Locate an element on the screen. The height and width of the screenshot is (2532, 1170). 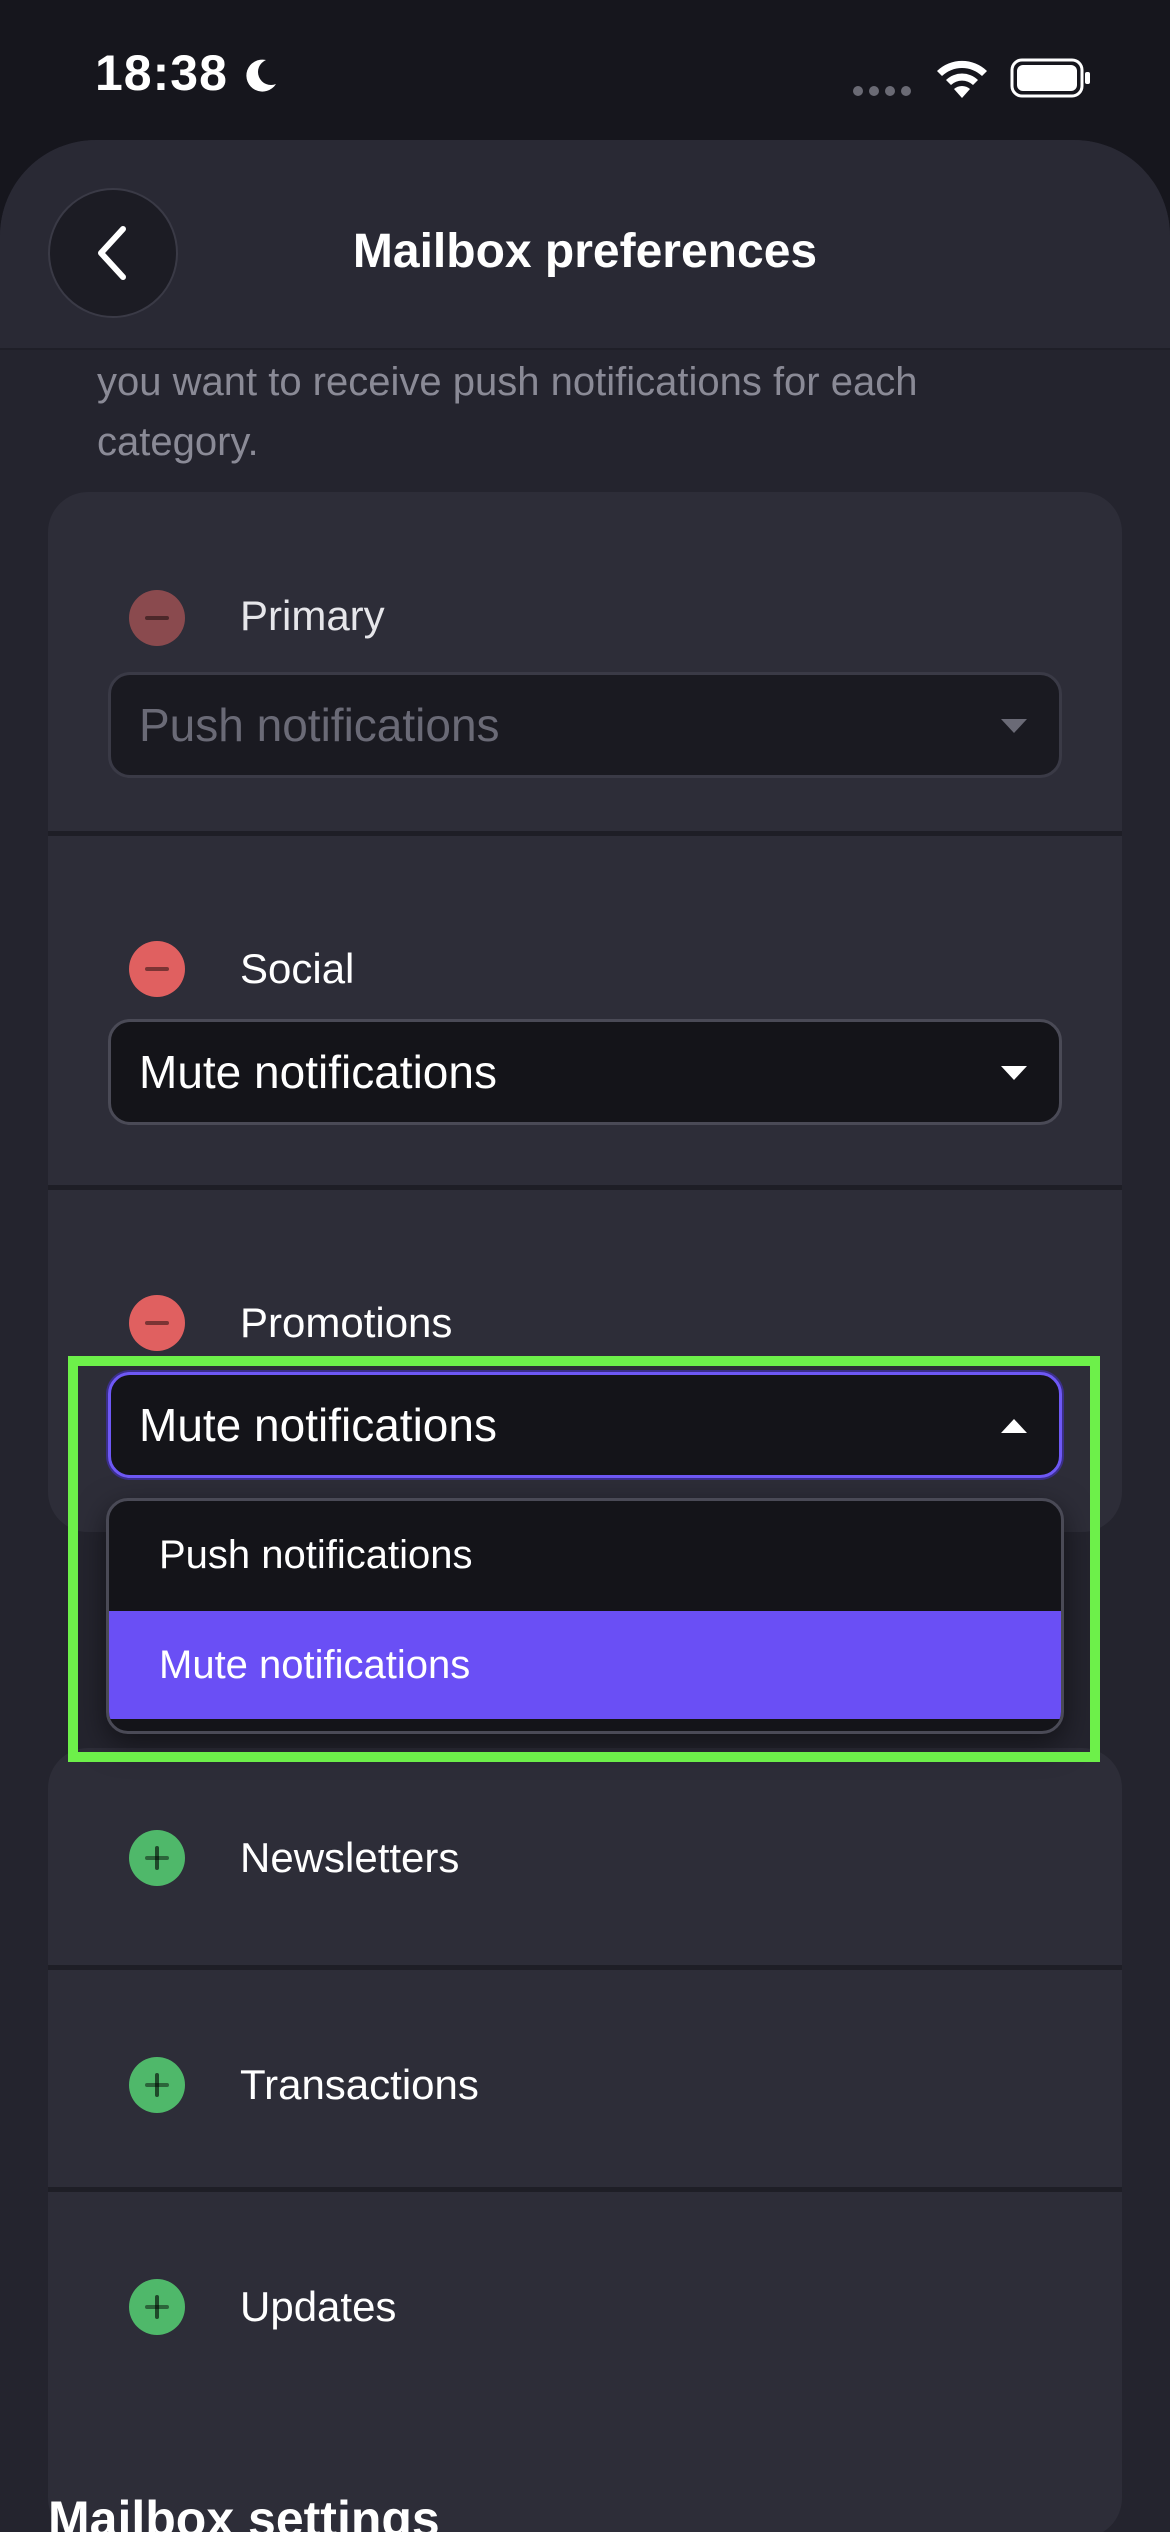
remove-promotions-button is located at coordinates (157, 1323).